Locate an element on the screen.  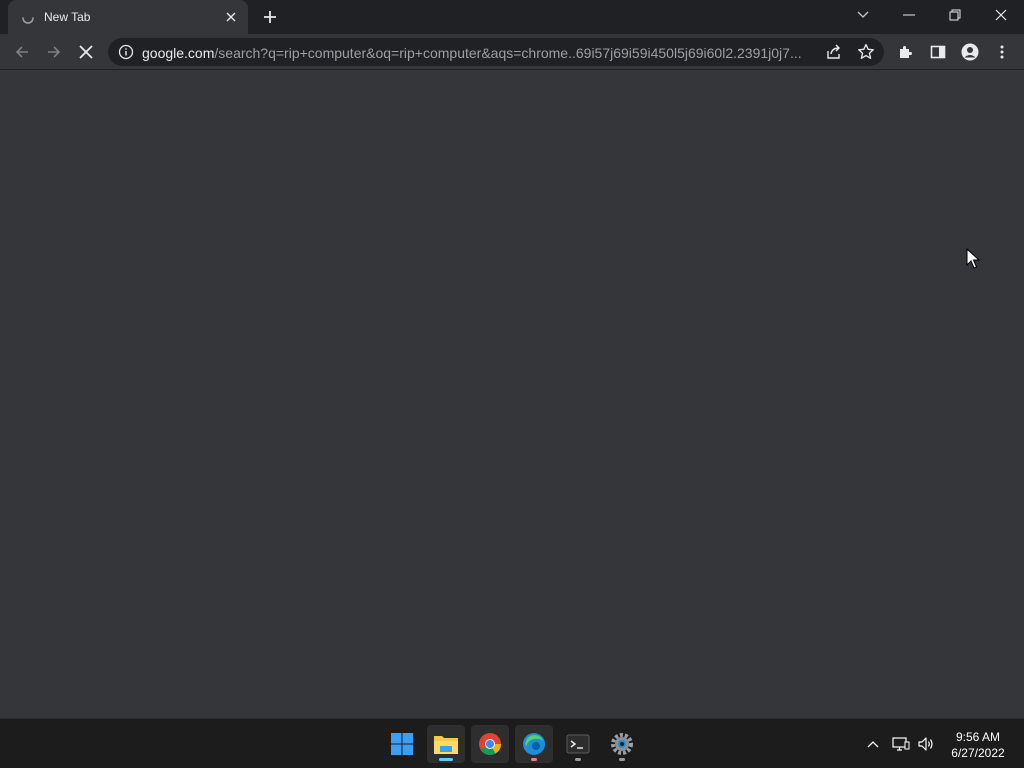
side-panel-icon is located at coordinates (938, 52).